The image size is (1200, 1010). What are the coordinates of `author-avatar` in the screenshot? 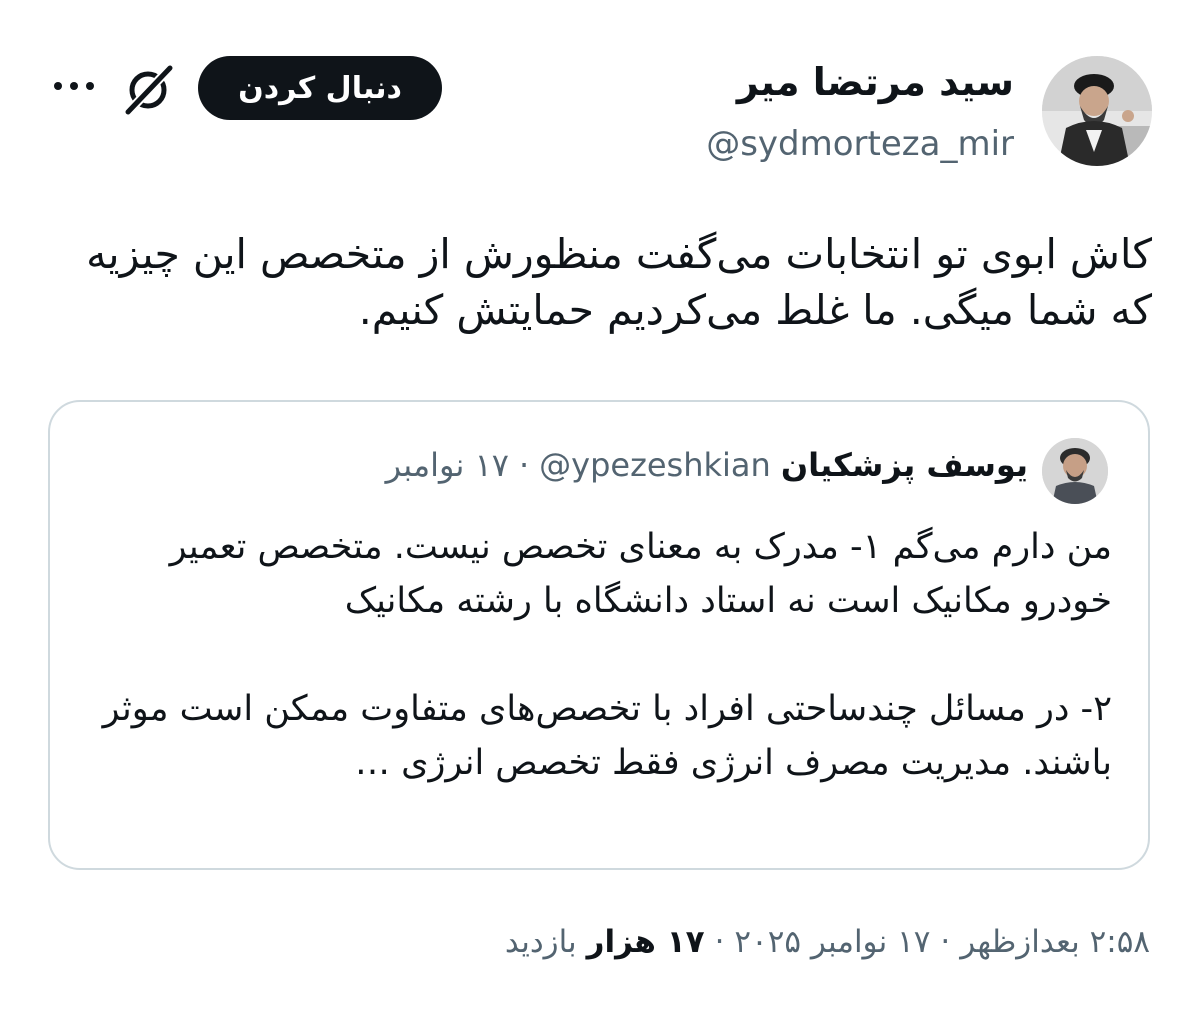 It's located at (1097, 111).